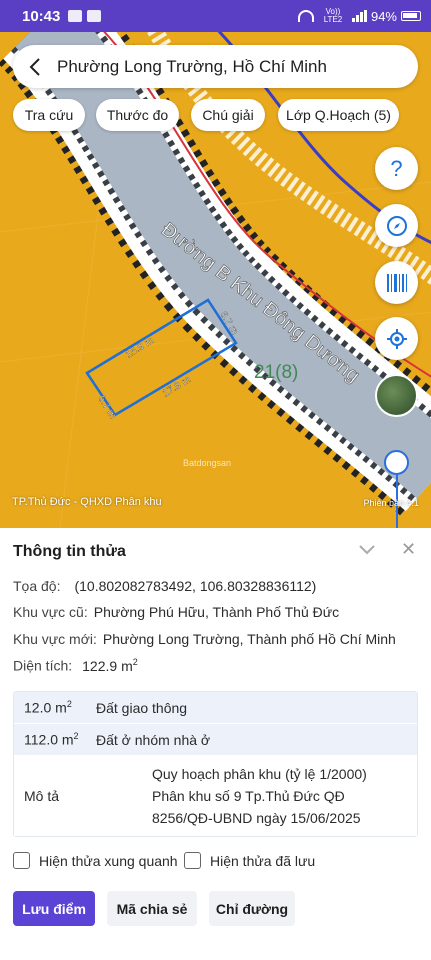  Describe the element at coordinates (140, 347) in the screenshot. I see `dim-top-label: 15.9 m` at that location.